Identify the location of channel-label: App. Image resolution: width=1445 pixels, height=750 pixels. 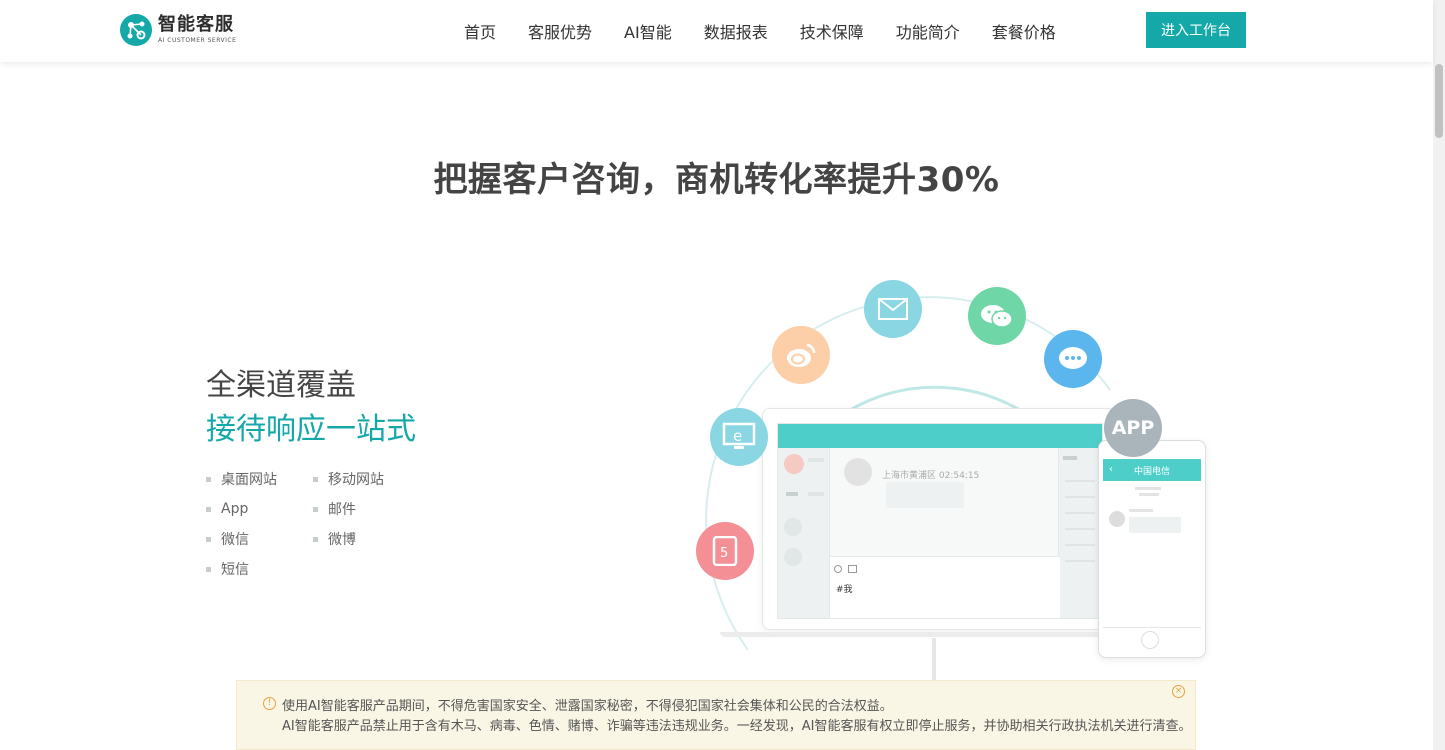
(235, 509).